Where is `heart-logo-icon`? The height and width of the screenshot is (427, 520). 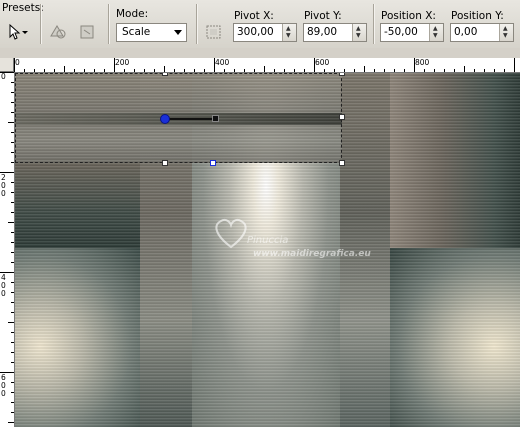
heart-logo-icon is located at coordinates (231, 233).